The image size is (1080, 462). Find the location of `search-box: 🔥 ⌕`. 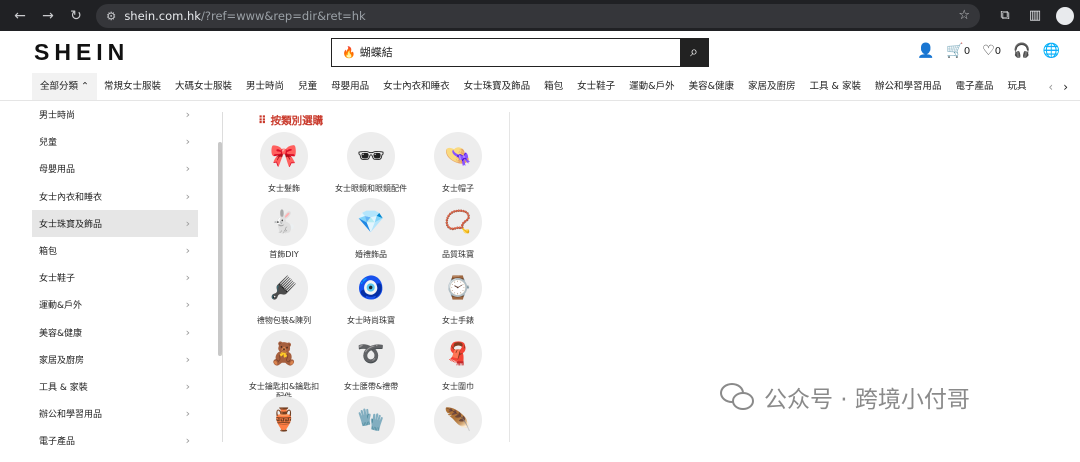

search-box: 🔥 ⌕ is located at coordinates (520, 52).